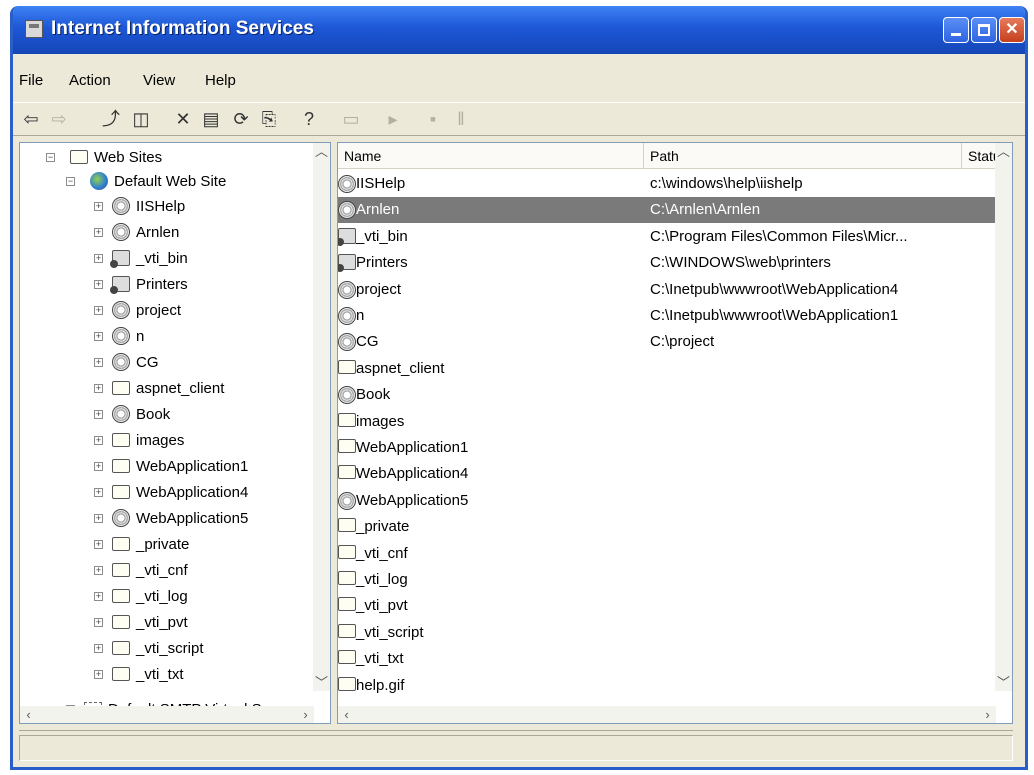 The image size is (1034, 775). Describe the element at coordinates (159, 80) in the screenshot. I see `menu-view: View` at that location.